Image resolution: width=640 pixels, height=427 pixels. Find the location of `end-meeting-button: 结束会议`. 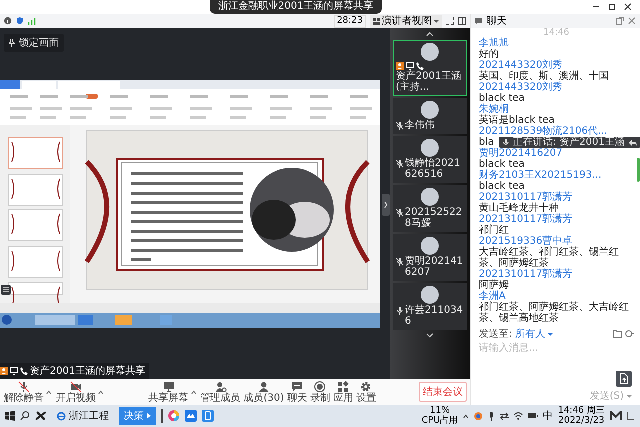

end-meeting-button: 结束会议 is located at coordinates (443, 392).